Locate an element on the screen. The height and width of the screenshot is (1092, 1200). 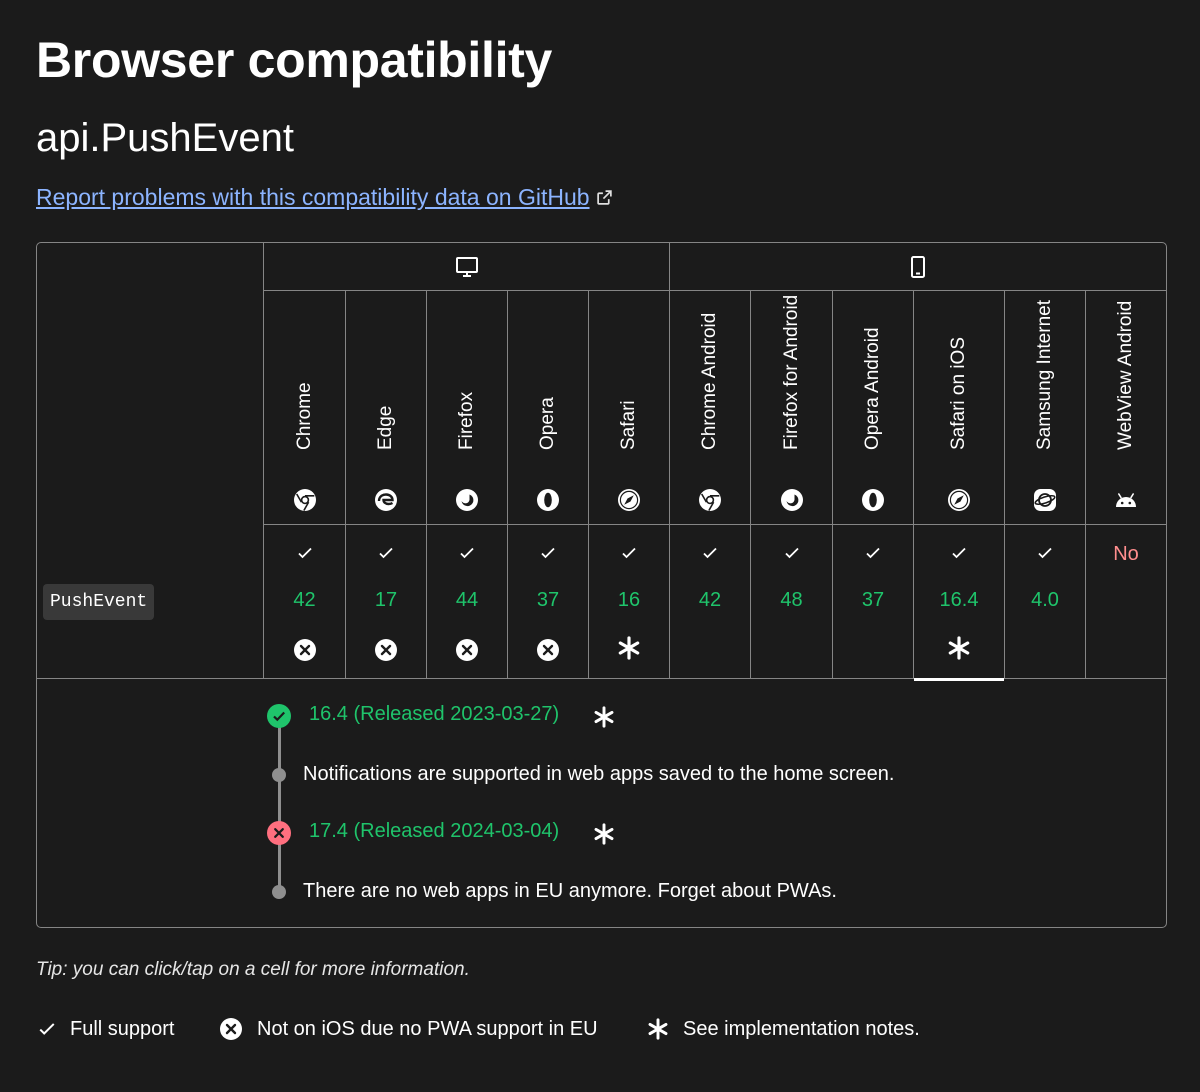
check-circle-icon is located at coordinates (279, 716).